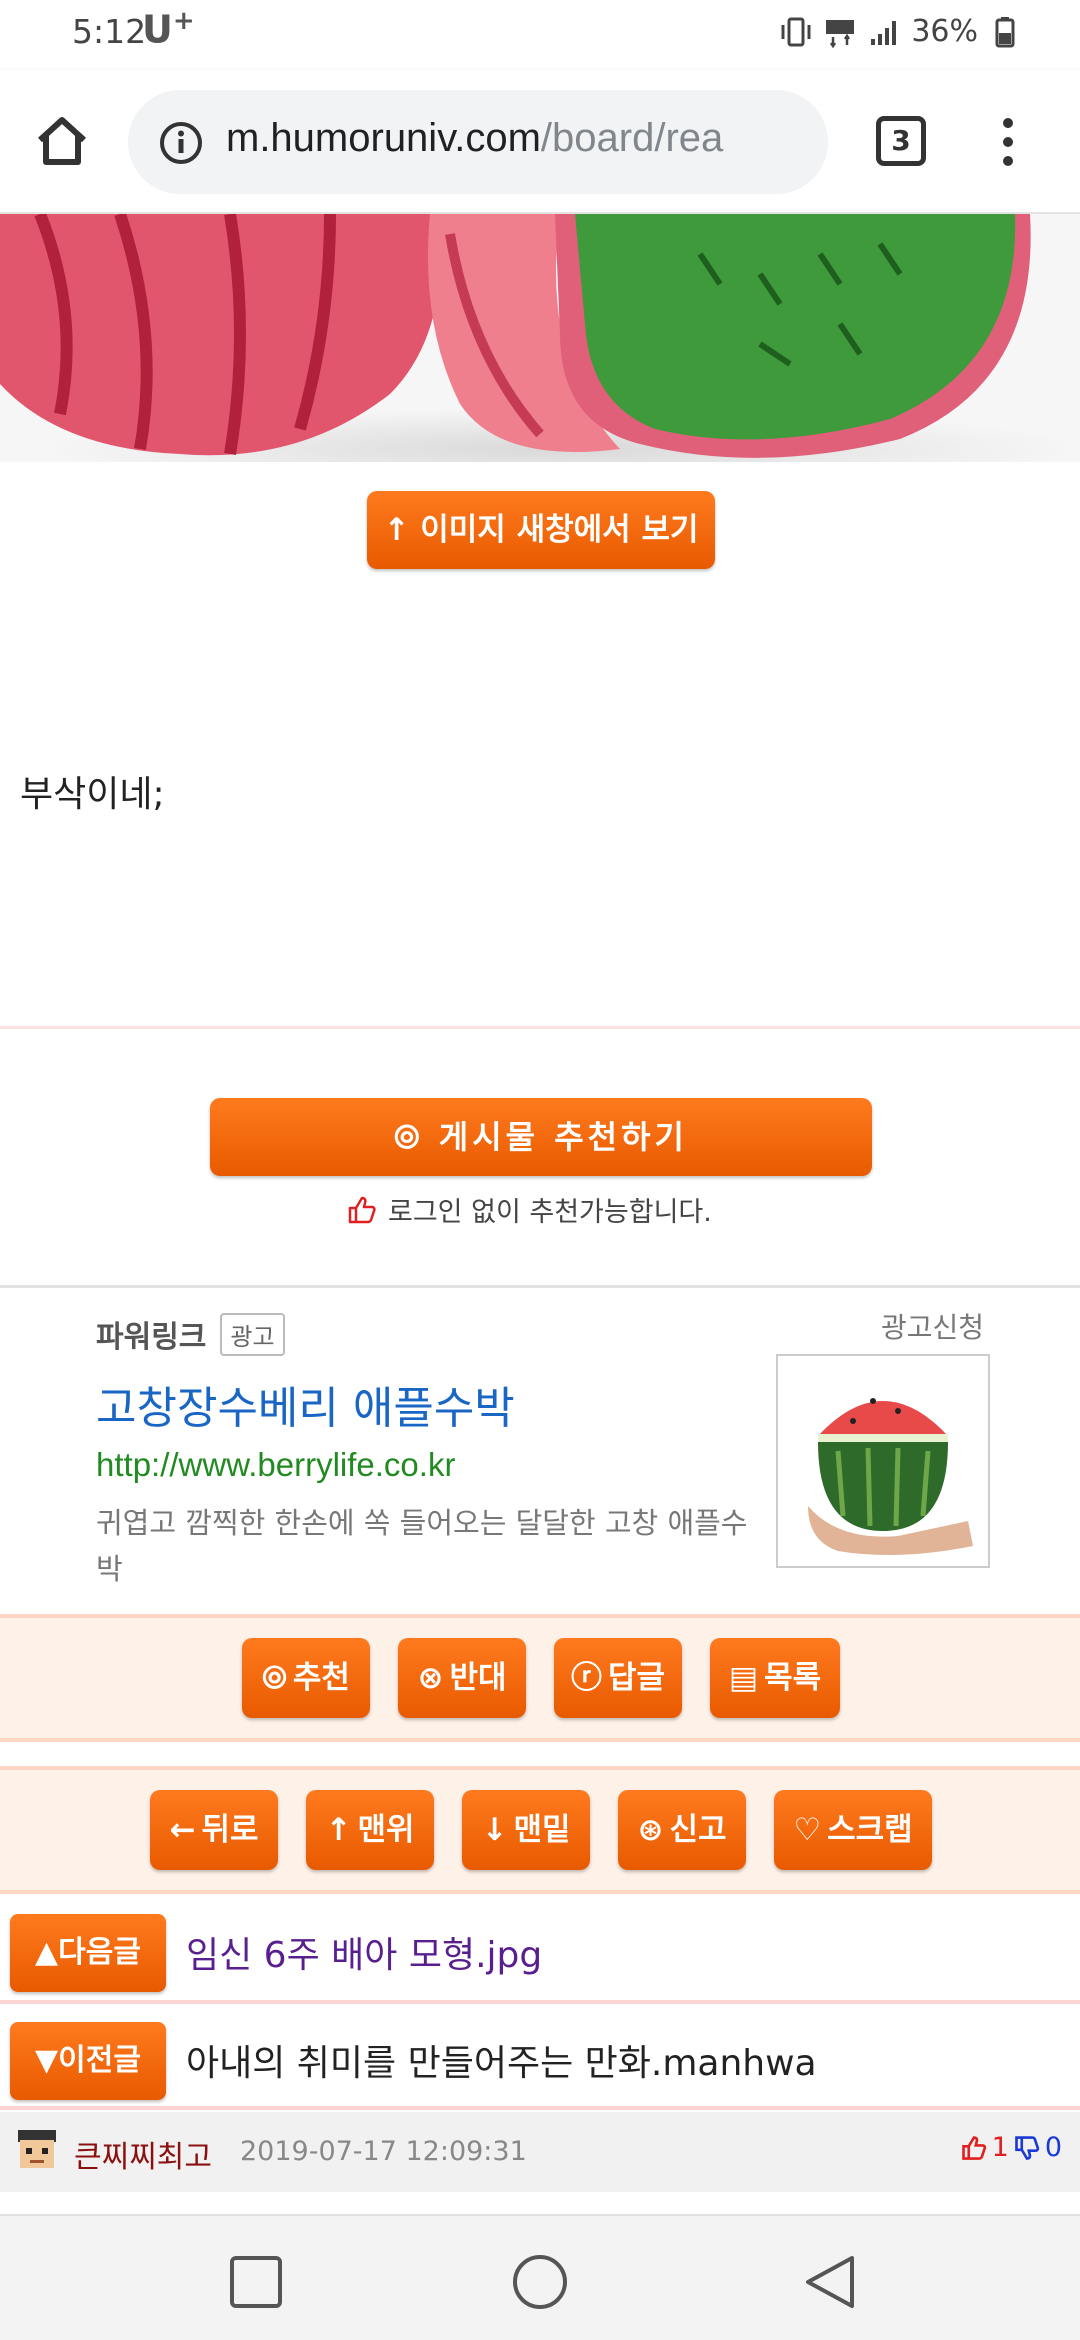 This screenshot has width=1080, height=2340. Describe the element at coordinates (884, 32) in the screenshot. I see `signal-icon` at that location.